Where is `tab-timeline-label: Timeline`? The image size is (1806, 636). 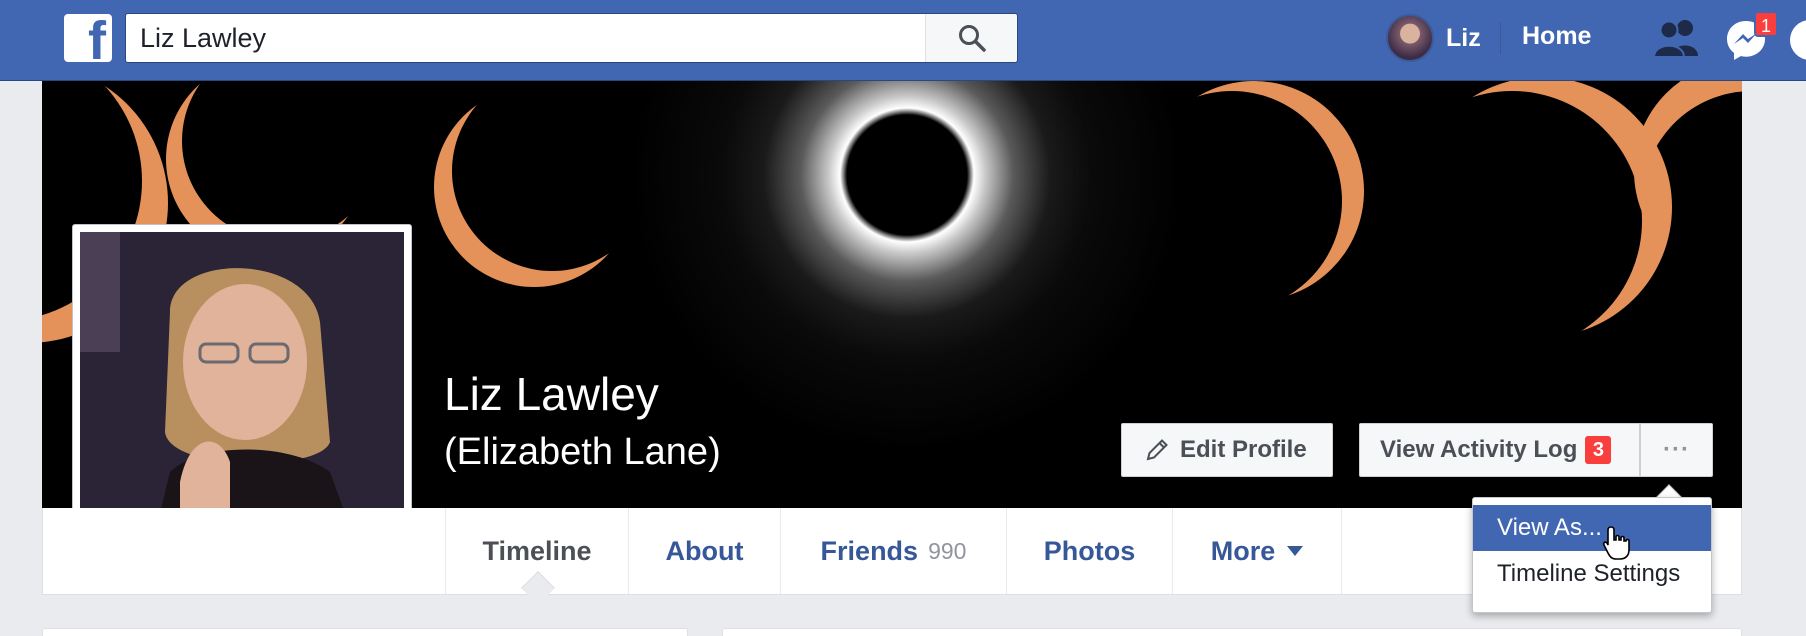
tab-timeline-label: Timeline is located at coordinates (537, 550).